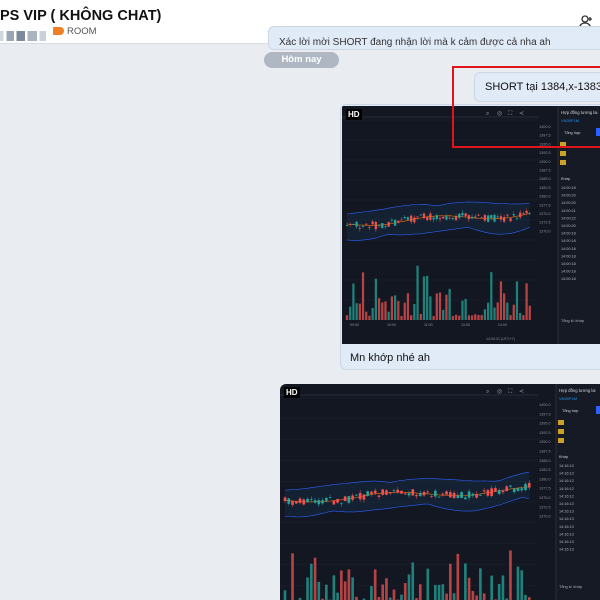  Describe the element at coordinates (465, 325) in the screenshot. I see `time-axis-label: 13:00` at that location.